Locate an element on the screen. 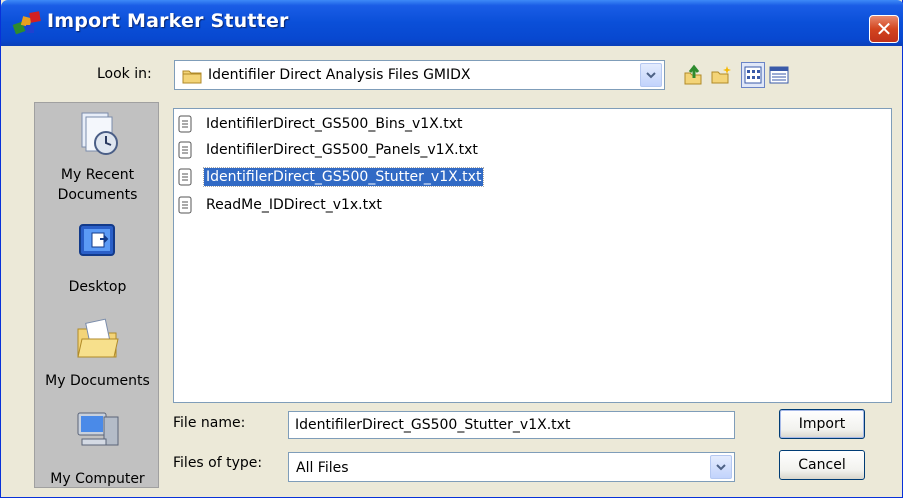 The height and width of the screenshot is (498, 903). list-item: IdentifilerDirect_GS500_Panels_v1X.txt is located at coordinates (329, 150).